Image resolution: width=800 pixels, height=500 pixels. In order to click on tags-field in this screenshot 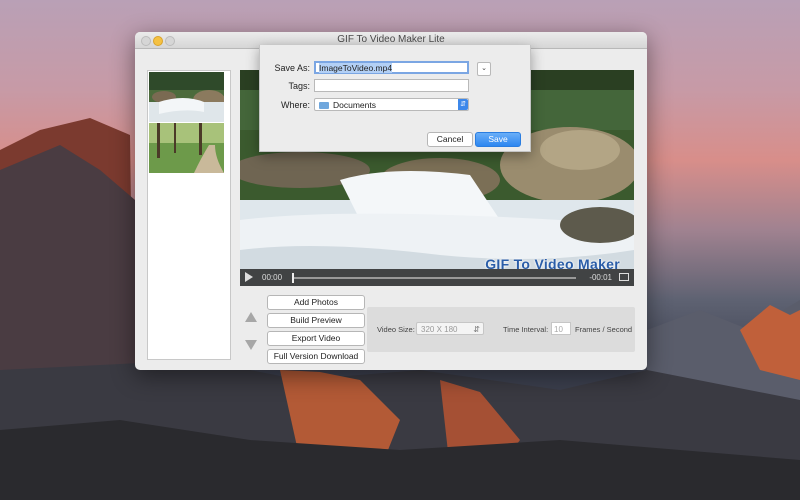, I will do `click(391, 85)`.